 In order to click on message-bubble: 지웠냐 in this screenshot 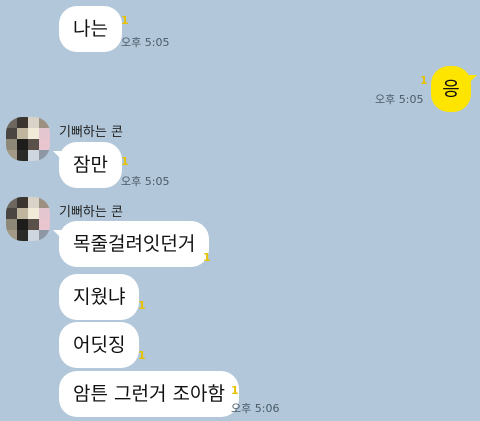, I will do `click(99, 297)`.